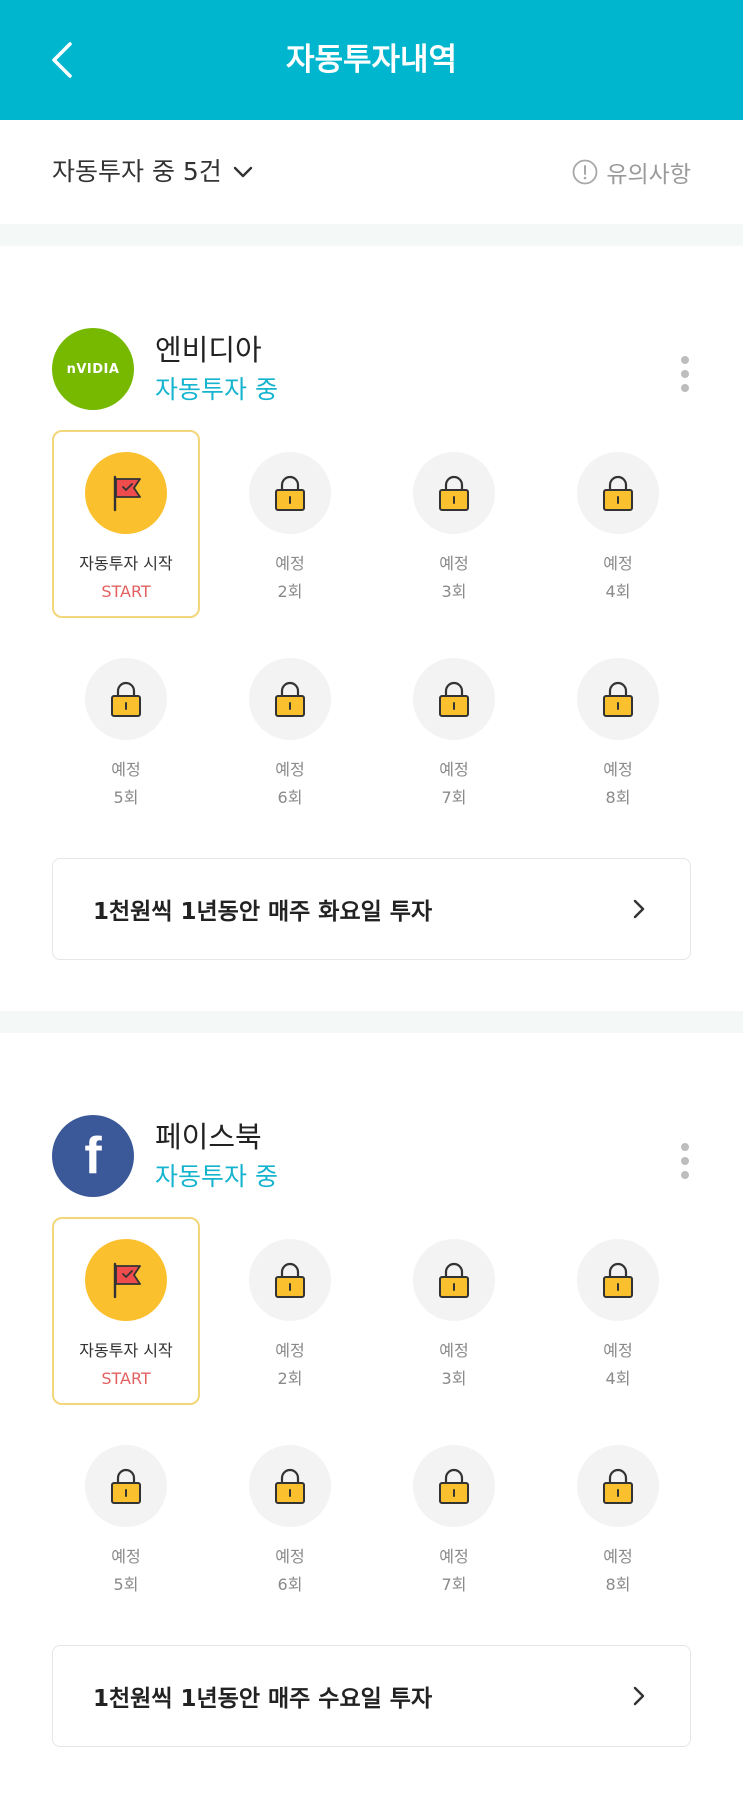  What do you see at coordinates (208, 350) in the screenshot?
I see `stock-name: 엔비디아` at bounding box center [208, 350].